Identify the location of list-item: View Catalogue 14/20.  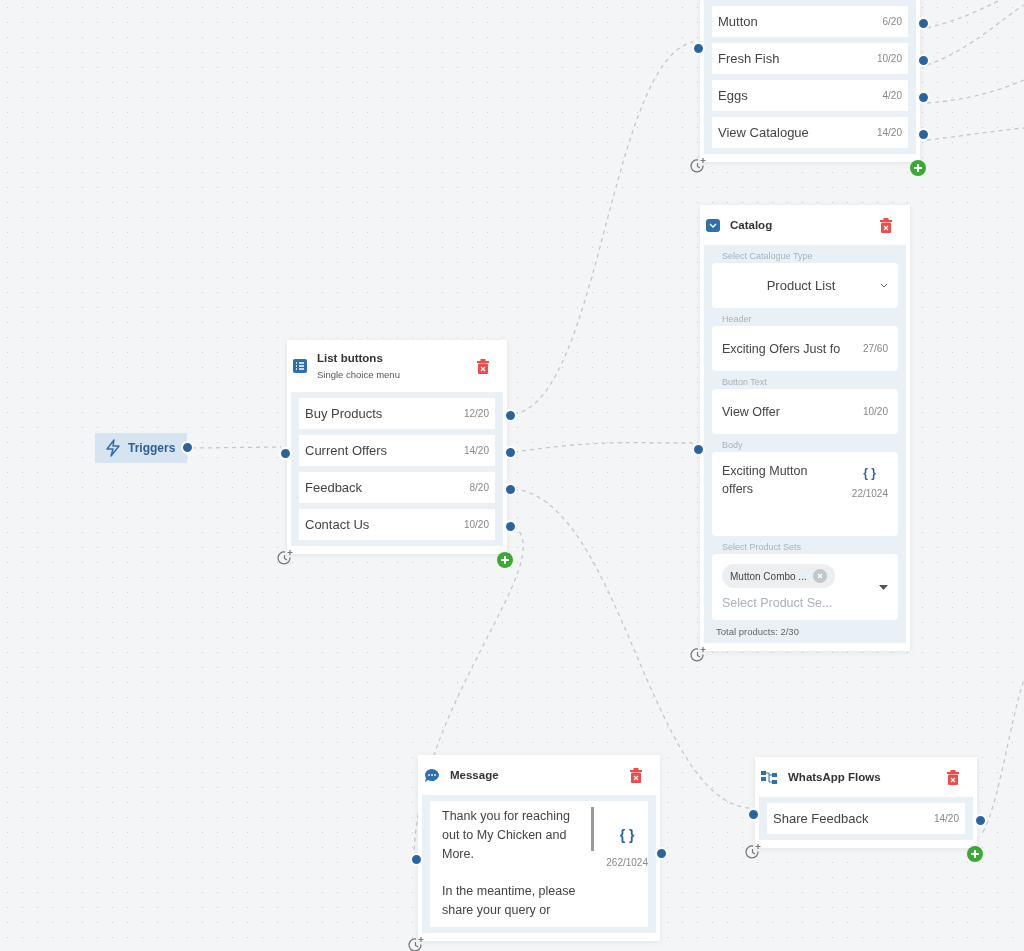
(810, 132).